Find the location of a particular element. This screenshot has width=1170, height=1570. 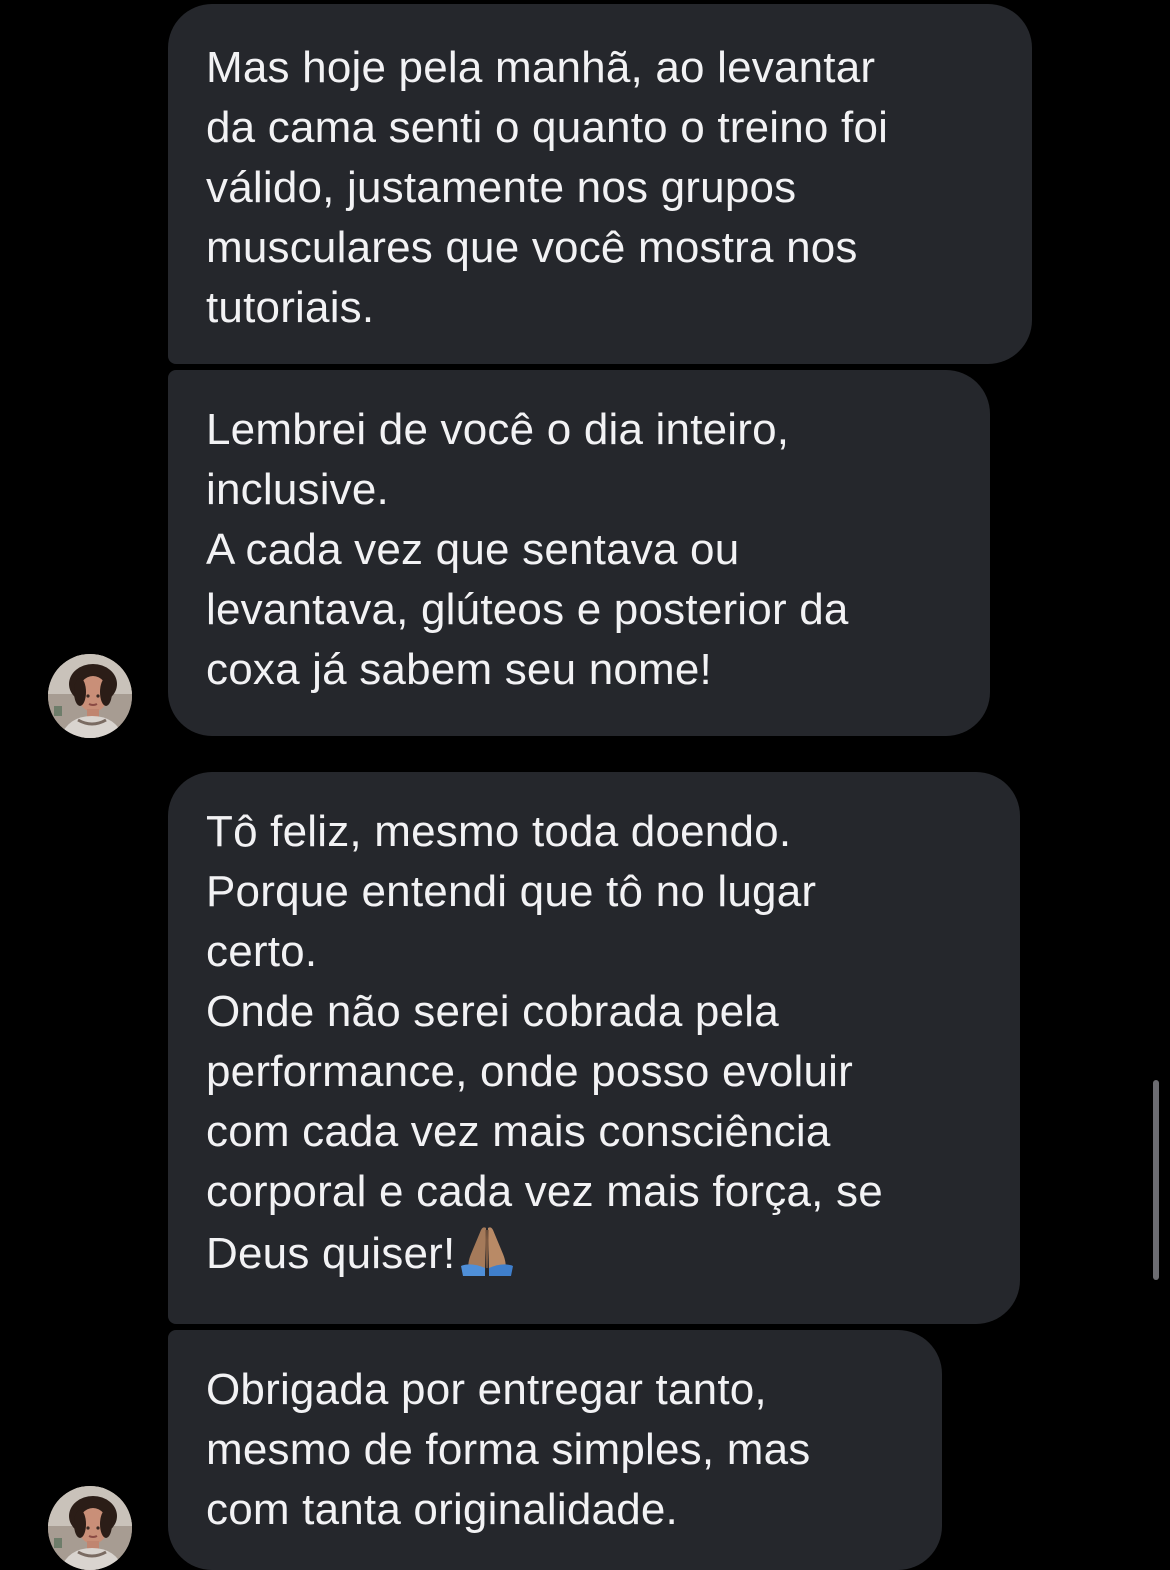

message-text-line: performance, onde posso evoluir is located at coordinates (530, 1071).